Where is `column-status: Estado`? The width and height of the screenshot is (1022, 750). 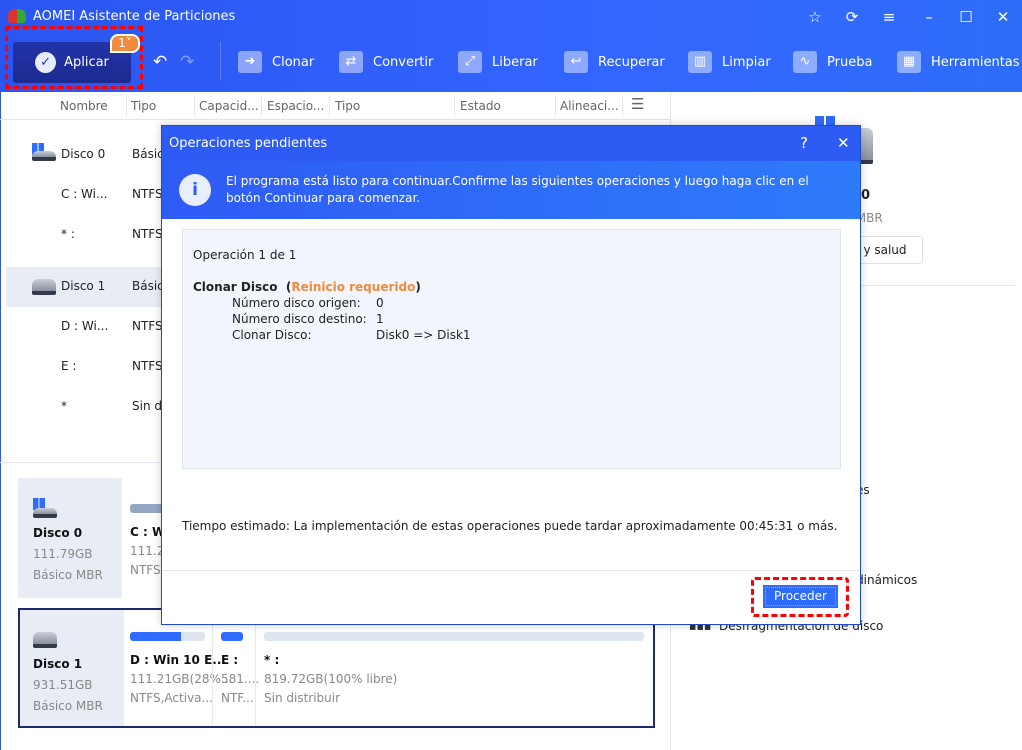 column-status: Estado is located at coordinates (480, 106).